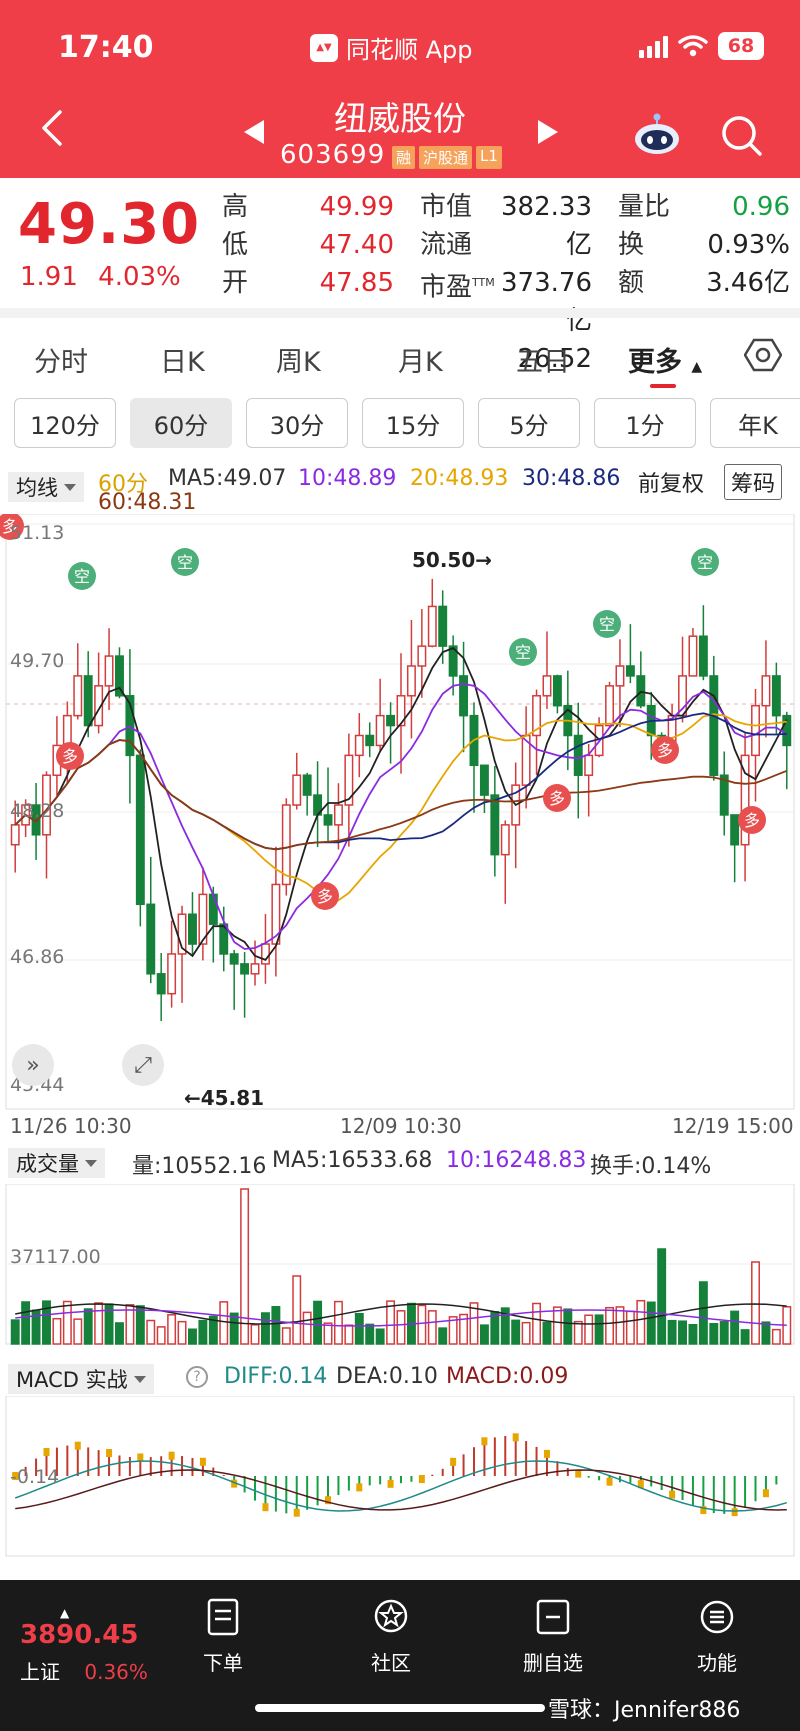 The width and height of the screenshot is (800, 1731). What do you see at coordinates (651, 1166) in the screenshot?
I see `volume-turnover: 换手:0.14%` at bounding box center [651, 1166].